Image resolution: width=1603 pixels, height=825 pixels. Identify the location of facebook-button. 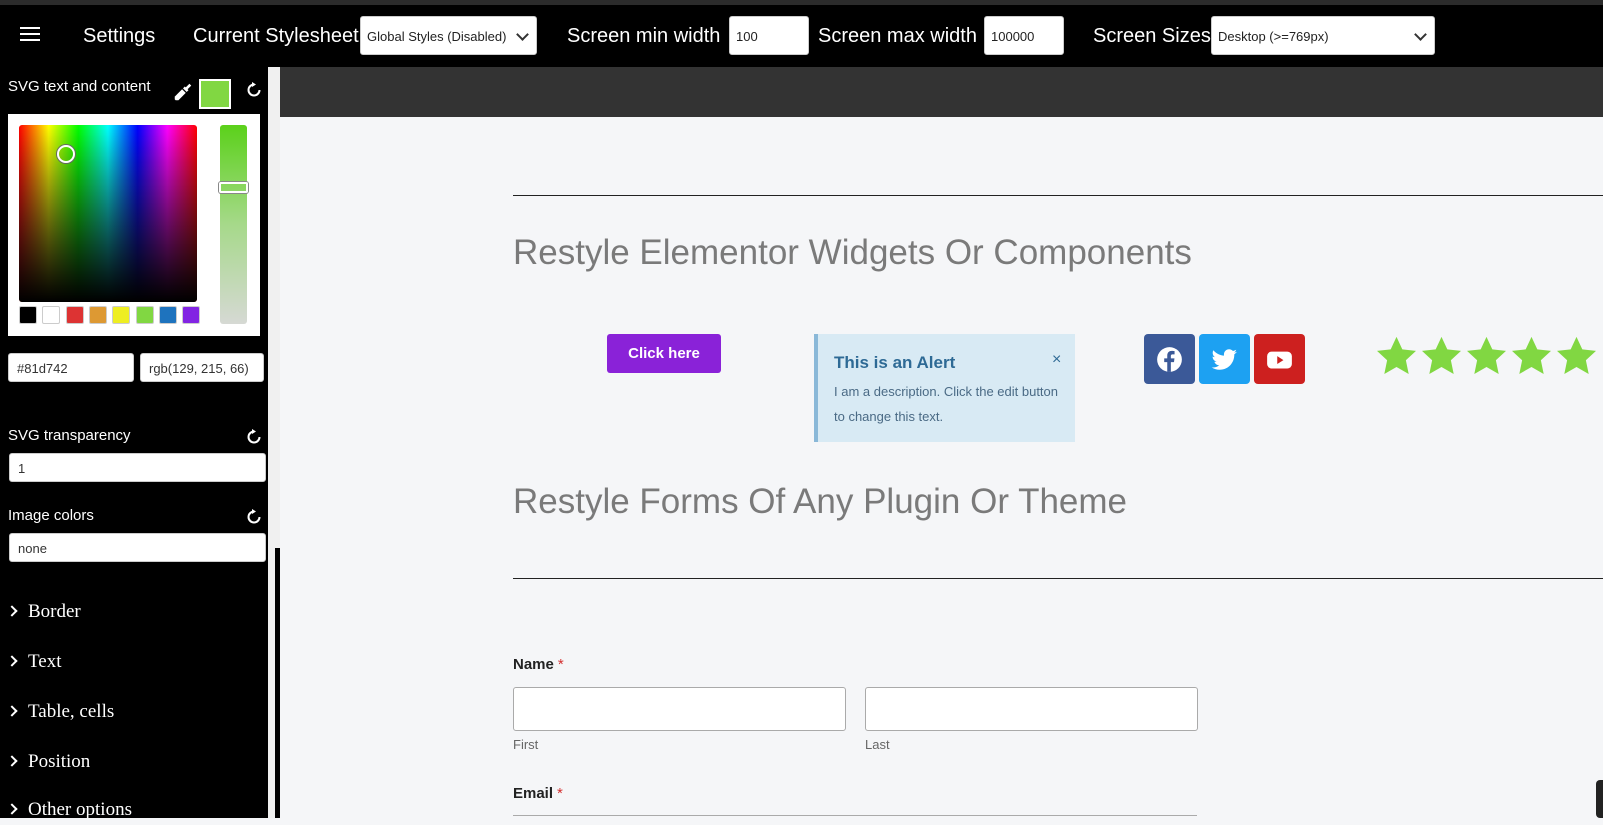
(1169, 359).